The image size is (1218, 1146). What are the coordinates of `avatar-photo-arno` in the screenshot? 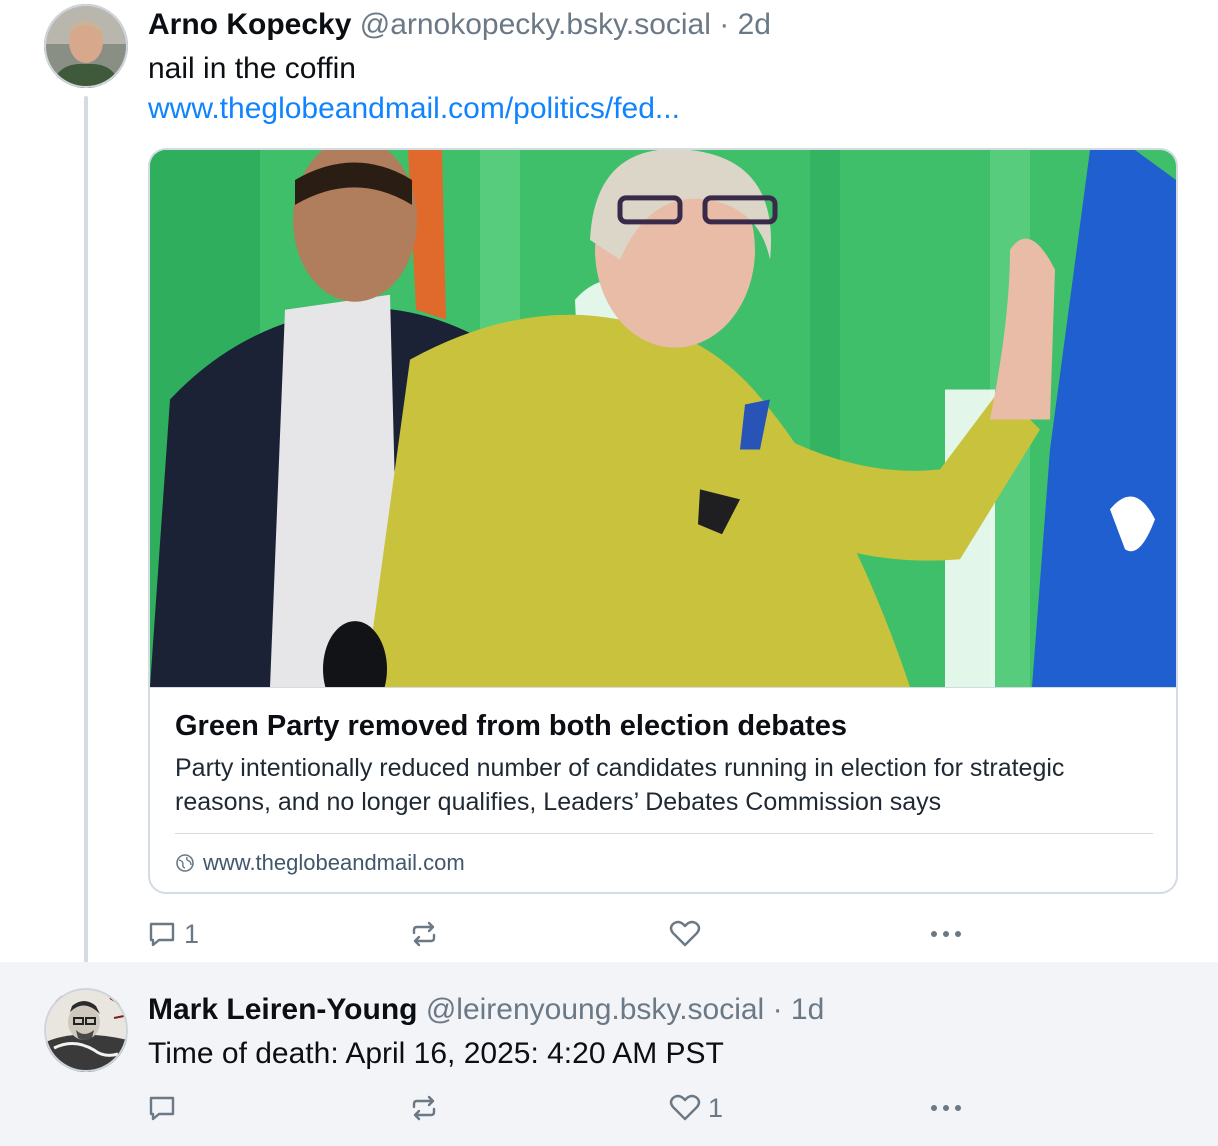 It's located at (86, 46).